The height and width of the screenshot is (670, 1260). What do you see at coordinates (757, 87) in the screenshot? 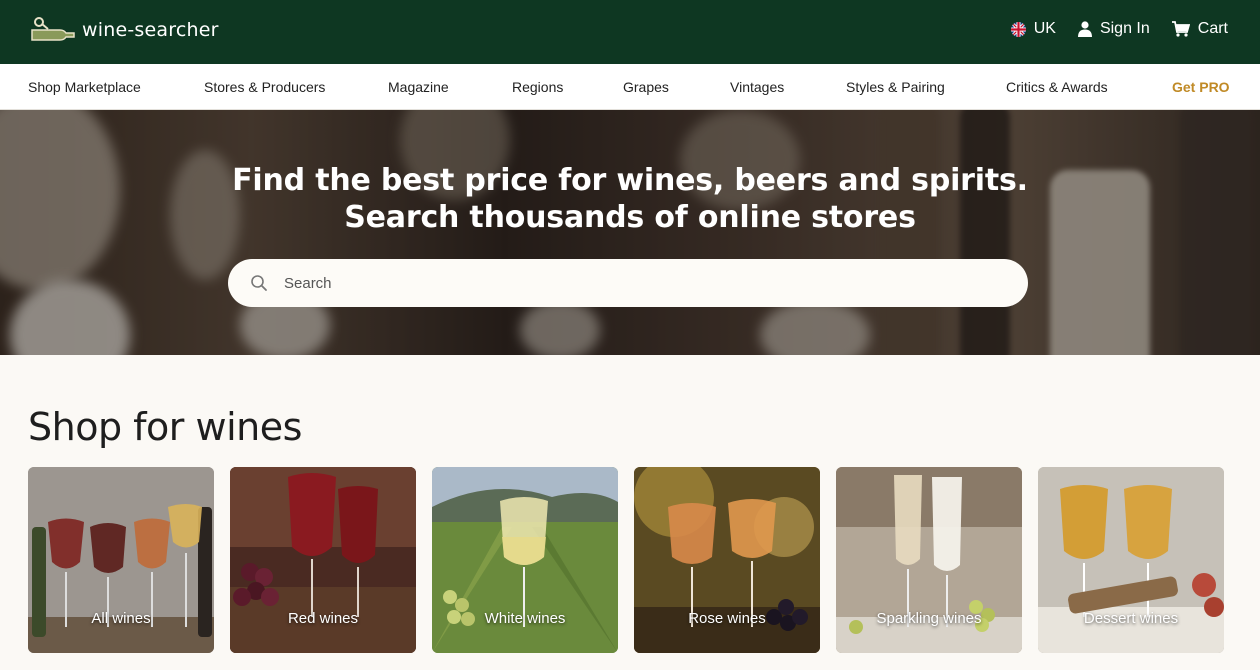
I see `nav-vintages: Vintages` at bounding box center [757, 87].